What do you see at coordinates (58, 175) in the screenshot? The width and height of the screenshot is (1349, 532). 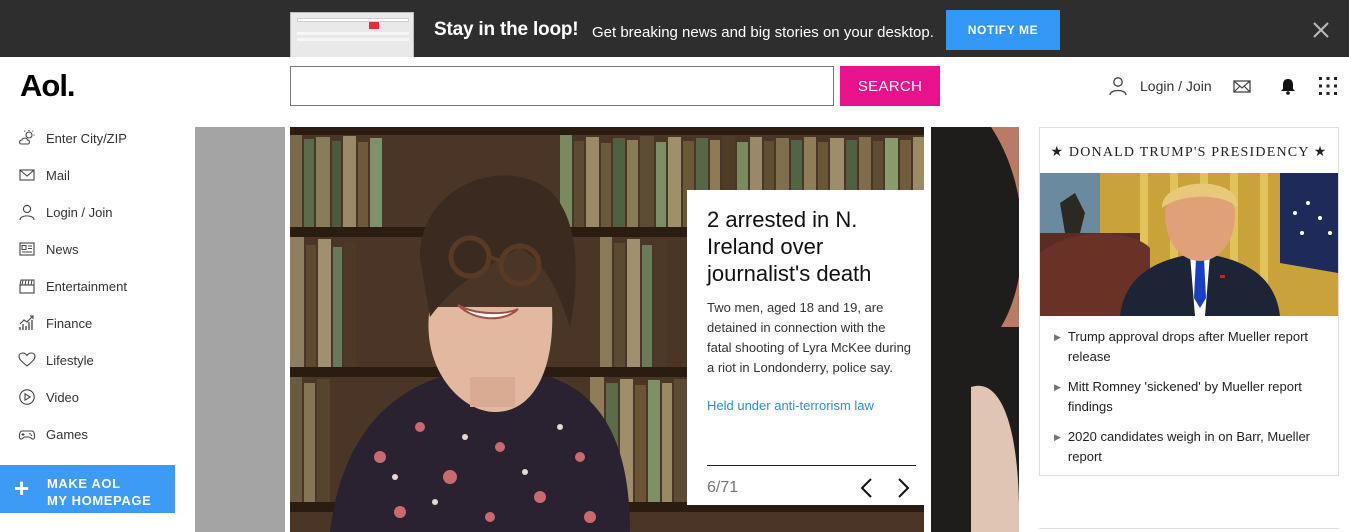 I see `sidebar-item-label: Mail` at bounding box center [58, 175].